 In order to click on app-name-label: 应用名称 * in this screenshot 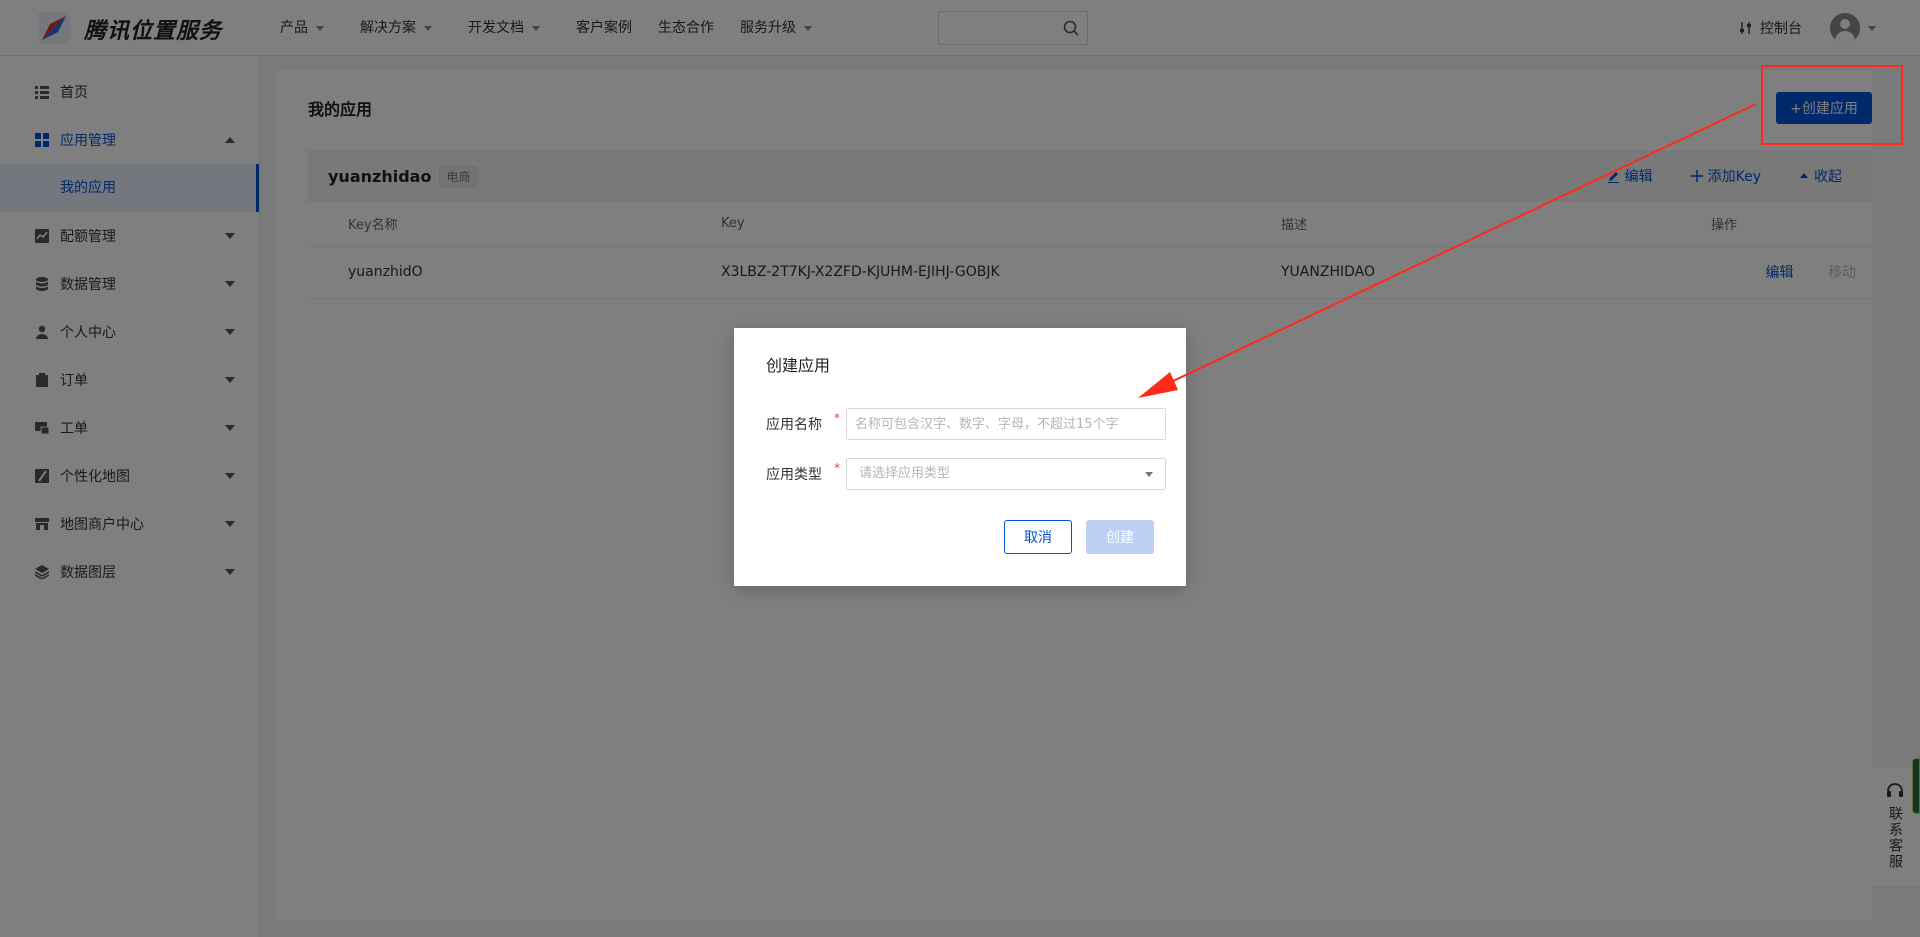, I will do `click(803, 422)`.